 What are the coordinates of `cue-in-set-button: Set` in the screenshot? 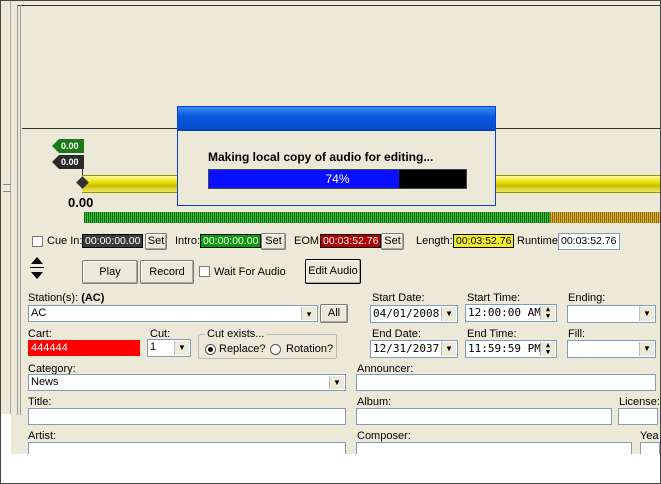 It's located at (156, 241).